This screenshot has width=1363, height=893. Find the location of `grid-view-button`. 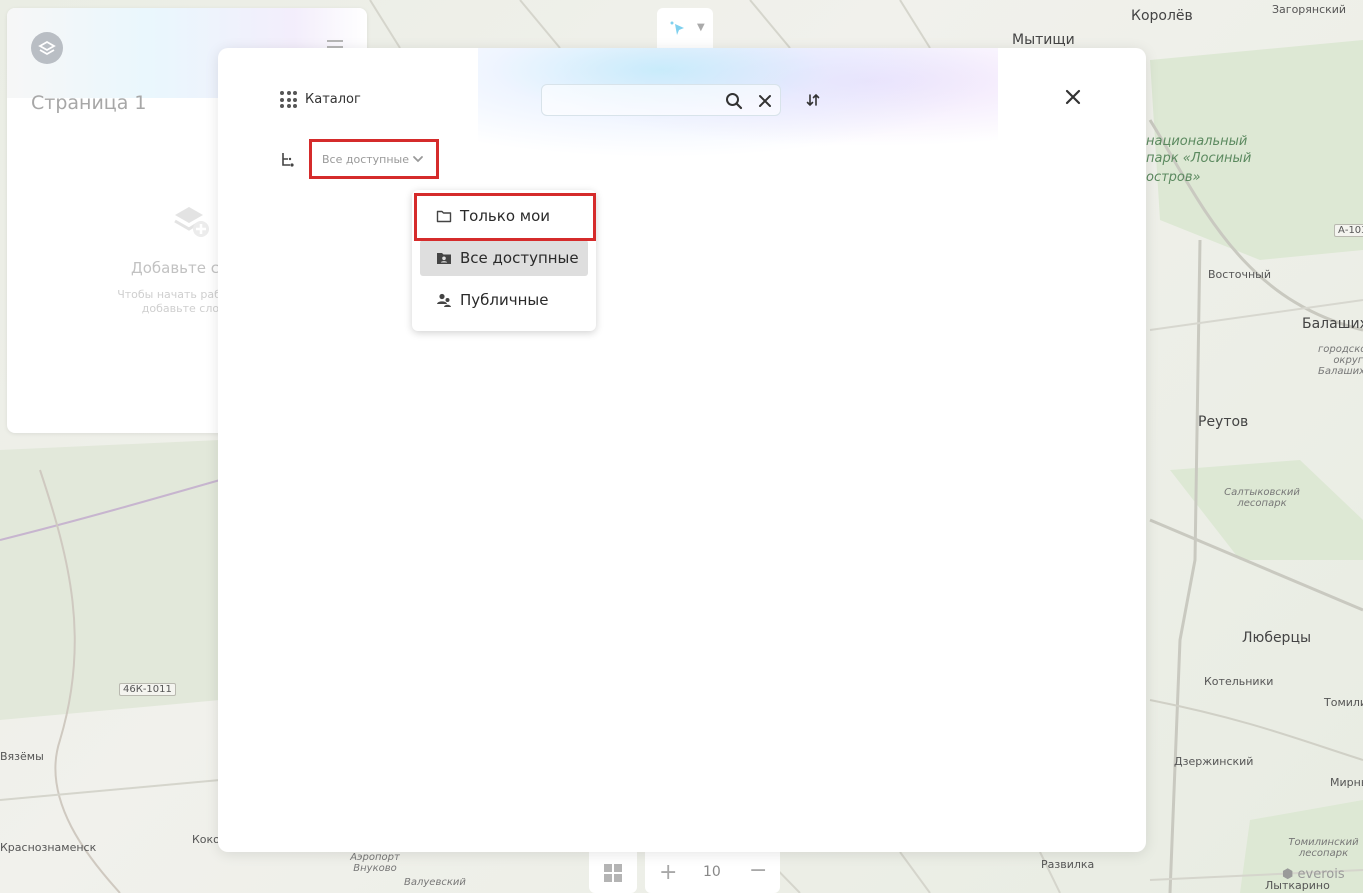

grid-view-button is located at coordinates (613, 872).